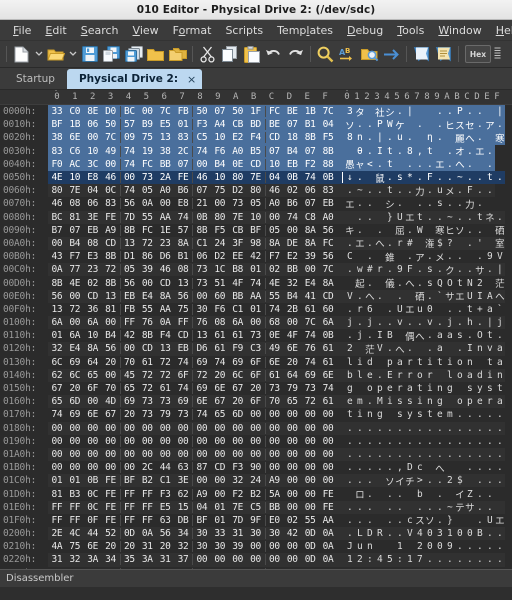 The width and height of the screenshot is (512, 600). I want to click on hex-byte: 0D, so click(310, 559).